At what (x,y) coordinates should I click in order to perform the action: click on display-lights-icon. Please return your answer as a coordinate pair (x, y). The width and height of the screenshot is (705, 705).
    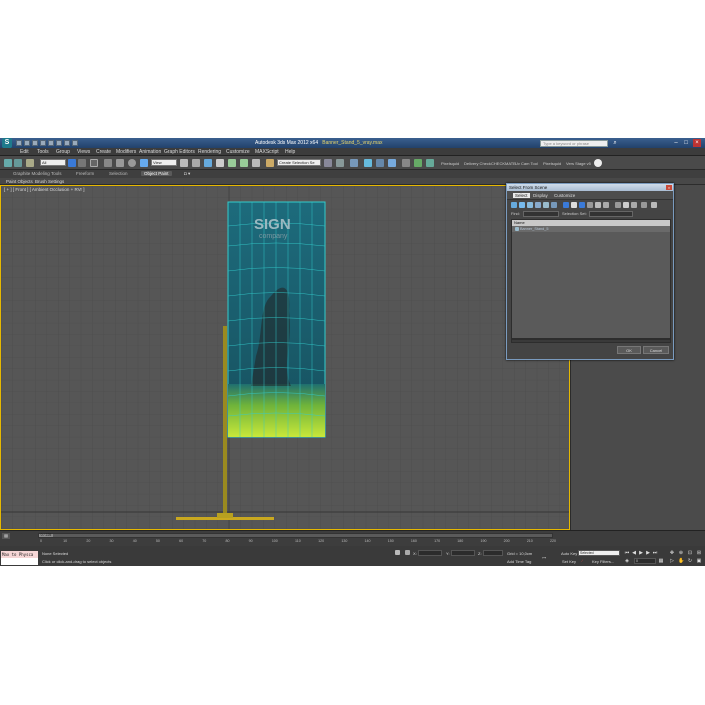
    Looking at the image, I should click on (530, 205).